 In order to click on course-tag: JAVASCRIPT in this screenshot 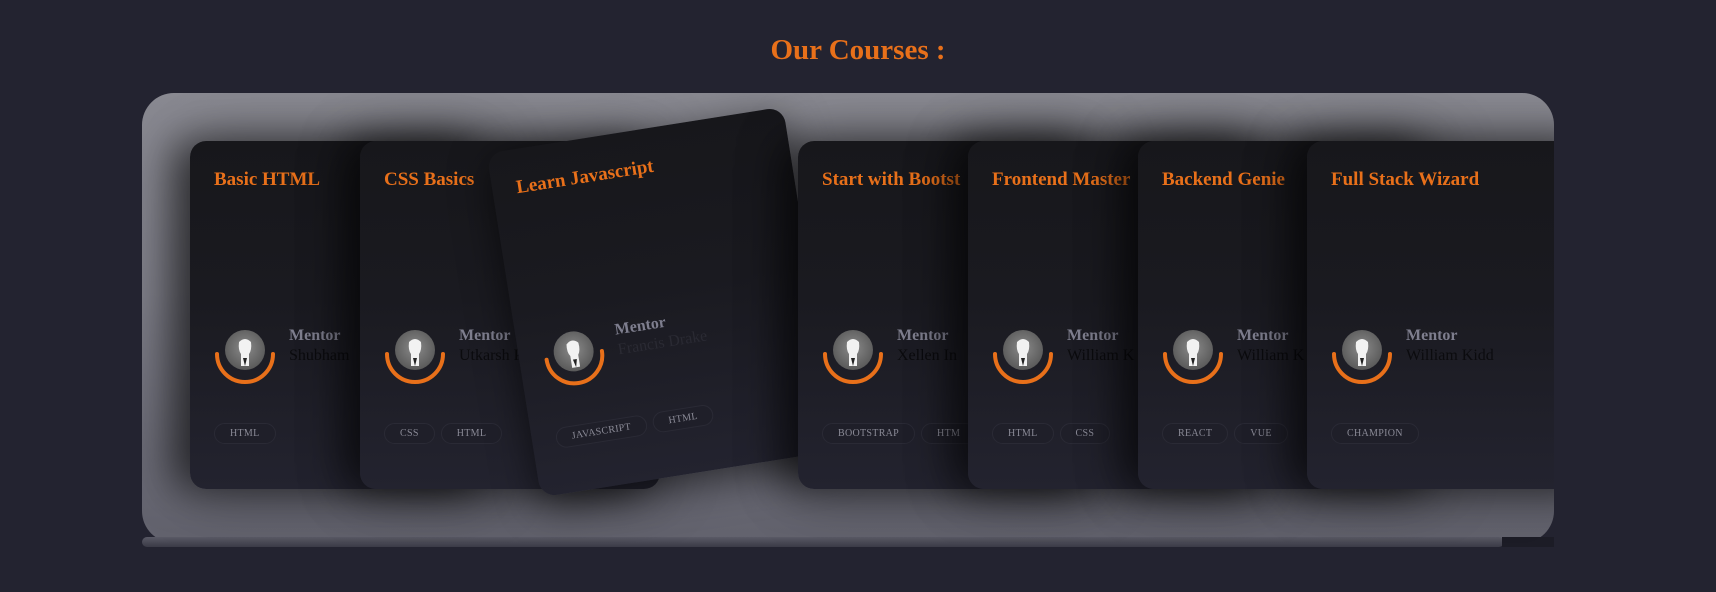, I will do `click(601, 432)`.